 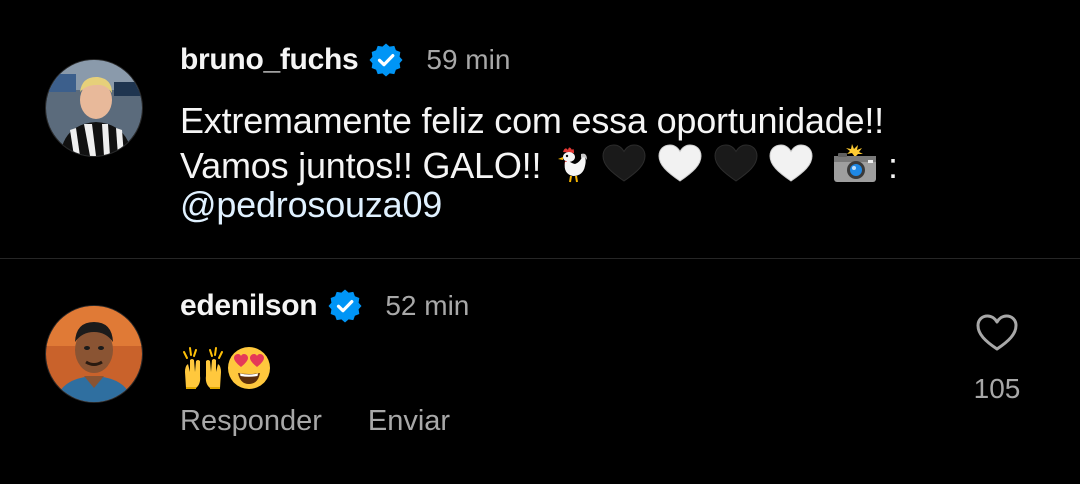 I want to click on comment-username: edenilson, so click(x=249, y=306).